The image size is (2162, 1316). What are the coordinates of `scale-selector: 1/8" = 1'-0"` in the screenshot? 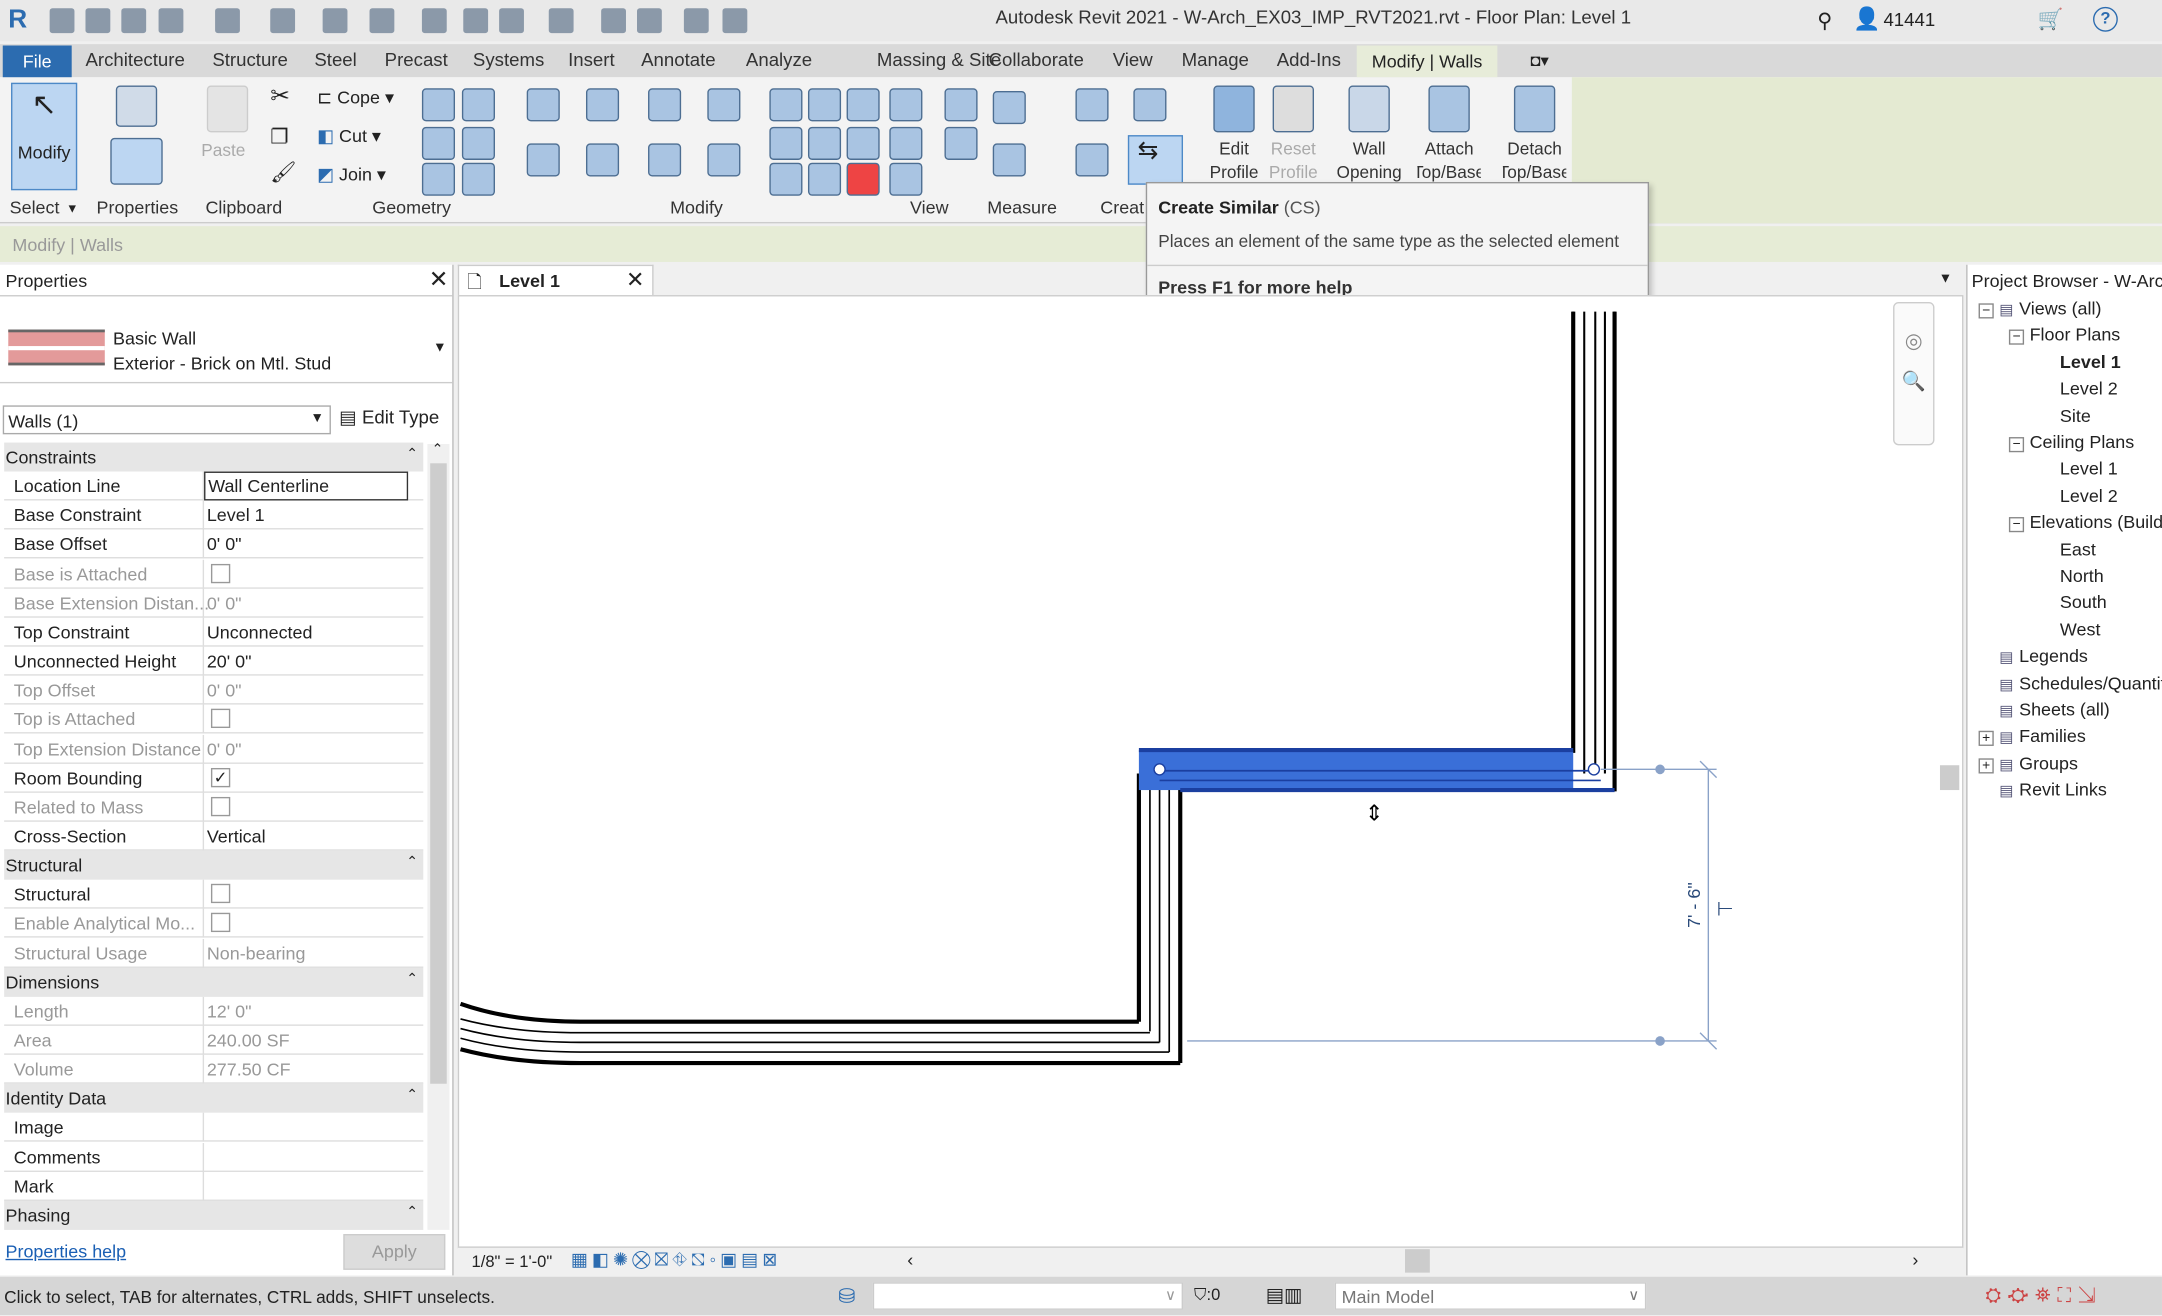 It's located at (512, 1261).